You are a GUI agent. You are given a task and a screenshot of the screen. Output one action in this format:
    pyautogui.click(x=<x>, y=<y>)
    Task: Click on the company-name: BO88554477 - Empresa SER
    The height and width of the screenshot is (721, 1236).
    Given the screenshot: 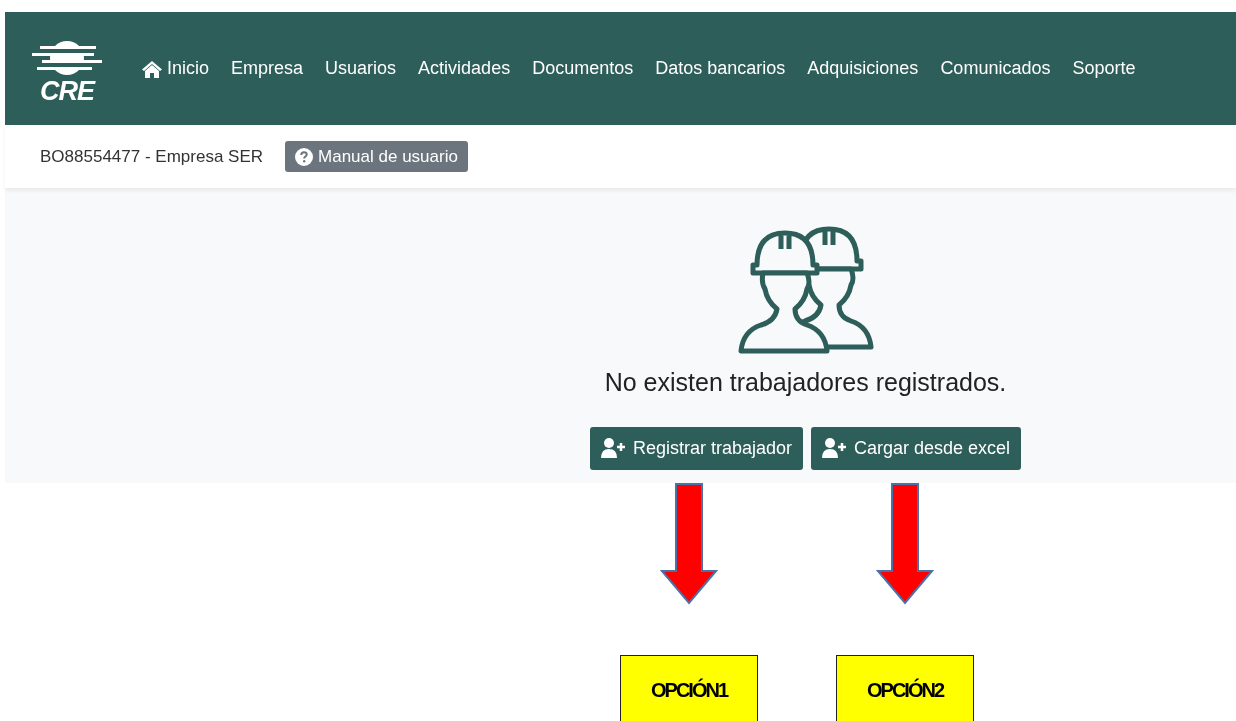 What is the action you would take?
    pyautogui.click(x=151, y=156)
    